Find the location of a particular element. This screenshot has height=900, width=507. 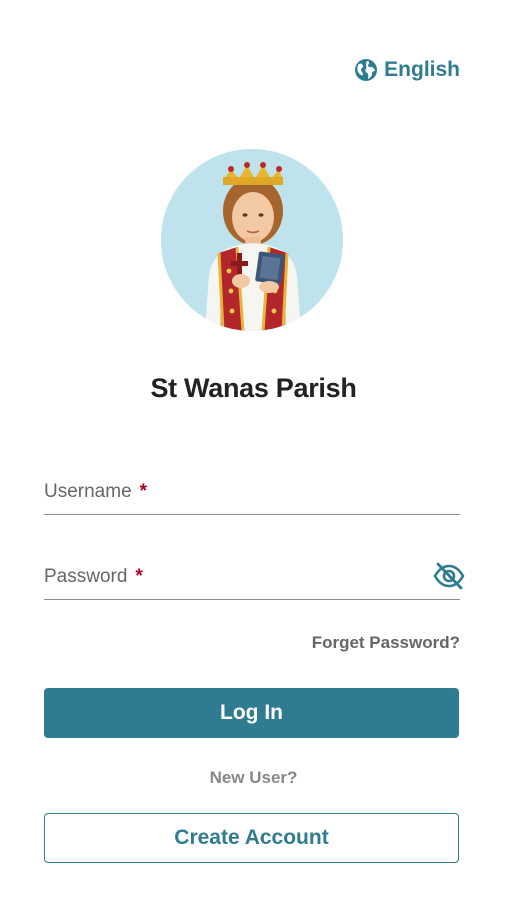

parish-name: St Wanas Parish is located at coordinates (253, 388).